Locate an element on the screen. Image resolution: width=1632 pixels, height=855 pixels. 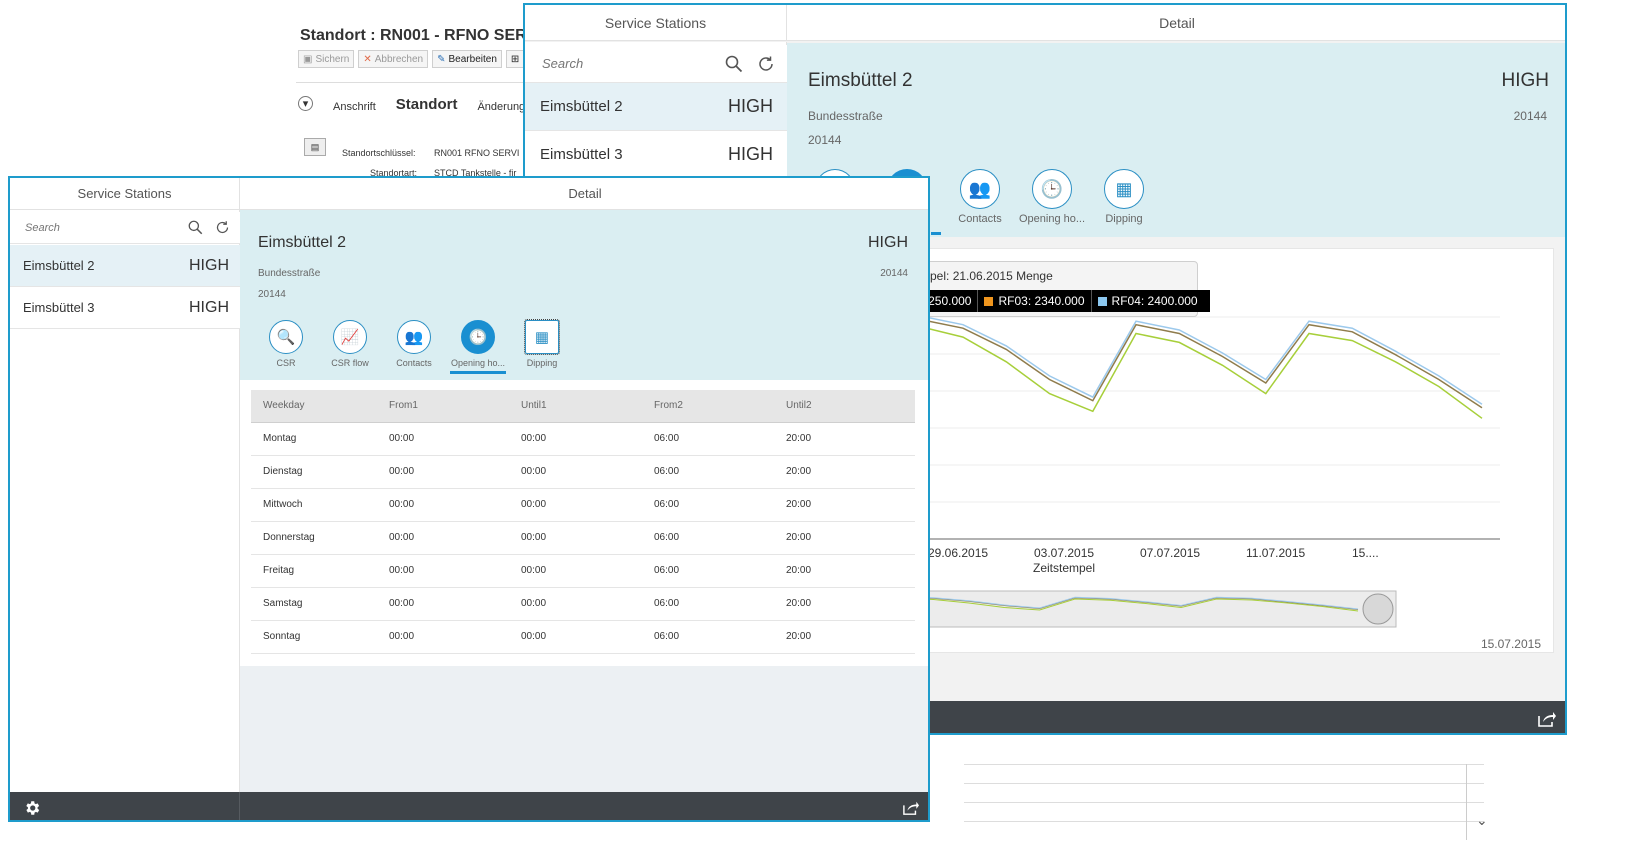
save-icon: ▣ is located at coordinates (308, 59).